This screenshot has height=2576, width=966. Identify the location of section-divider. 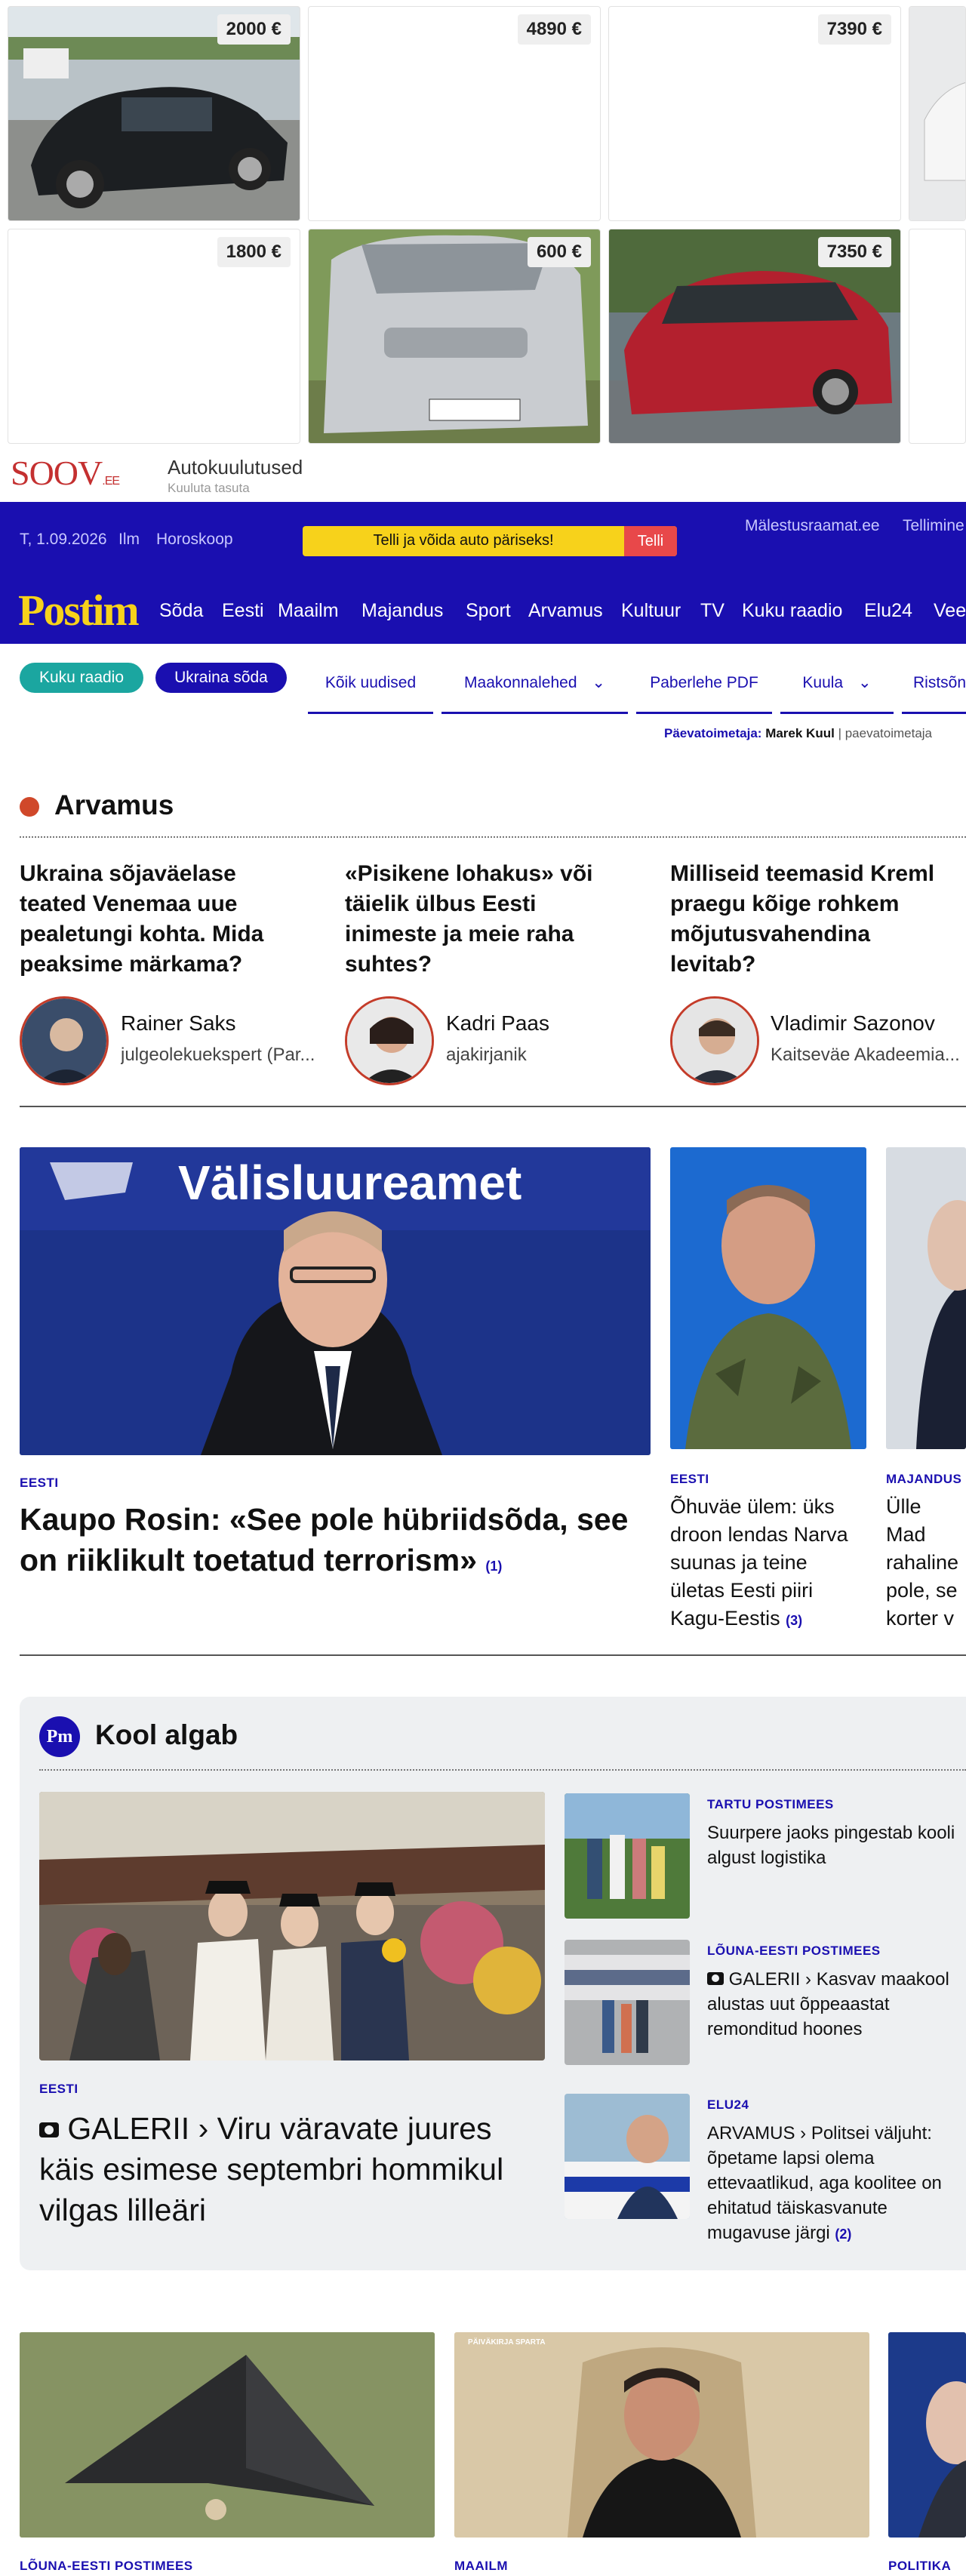
(493, 1655).